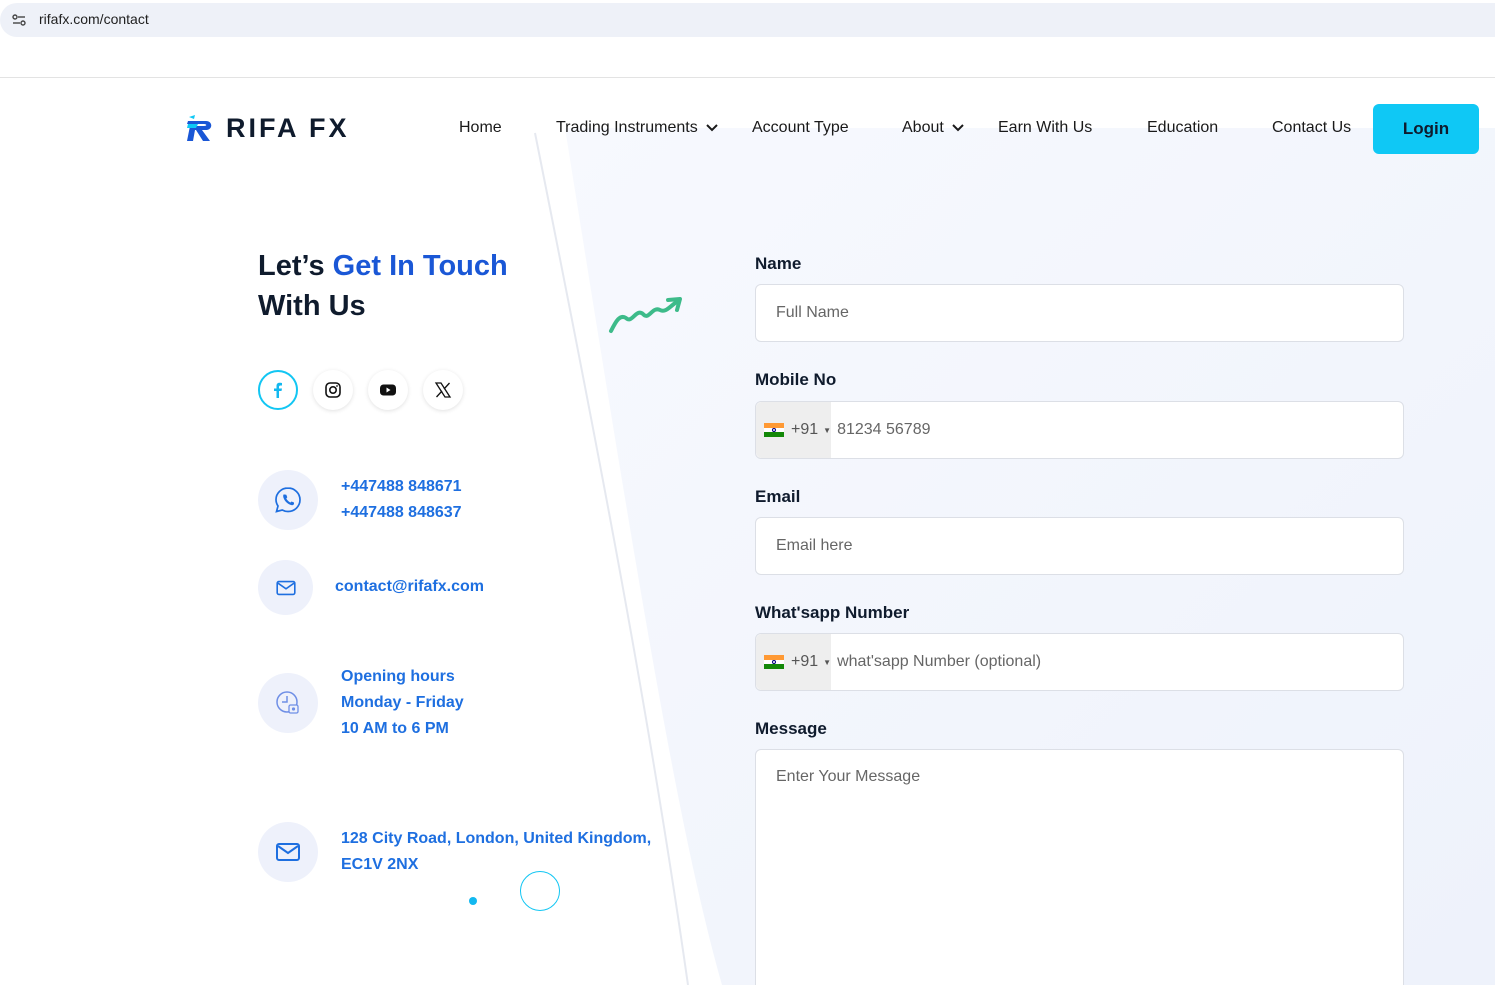 The image size is (1495, 985). Describe the element at coordinates (380, 864) in the screenshot. I see `address-line-2: EC1V 2NX` at that location.